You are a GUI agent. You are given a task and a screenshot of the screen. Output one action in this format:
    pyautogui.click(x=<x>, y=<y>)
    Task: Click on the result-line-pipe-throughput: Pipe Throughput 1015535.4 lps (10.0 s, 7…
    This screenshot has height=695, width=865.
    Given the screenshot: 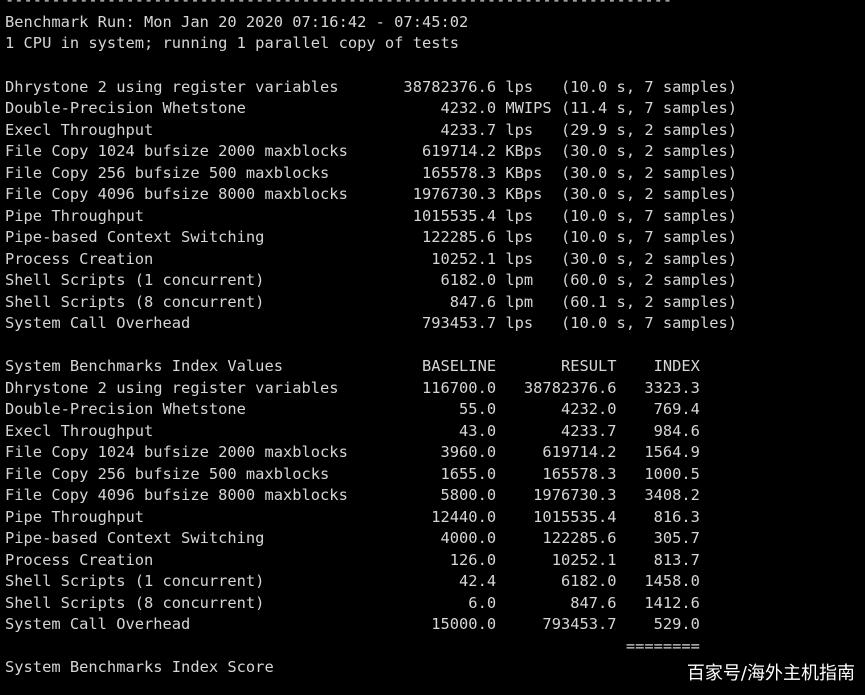 What is the action you would take?
    pyautogui.click(x=371, y=216)
    